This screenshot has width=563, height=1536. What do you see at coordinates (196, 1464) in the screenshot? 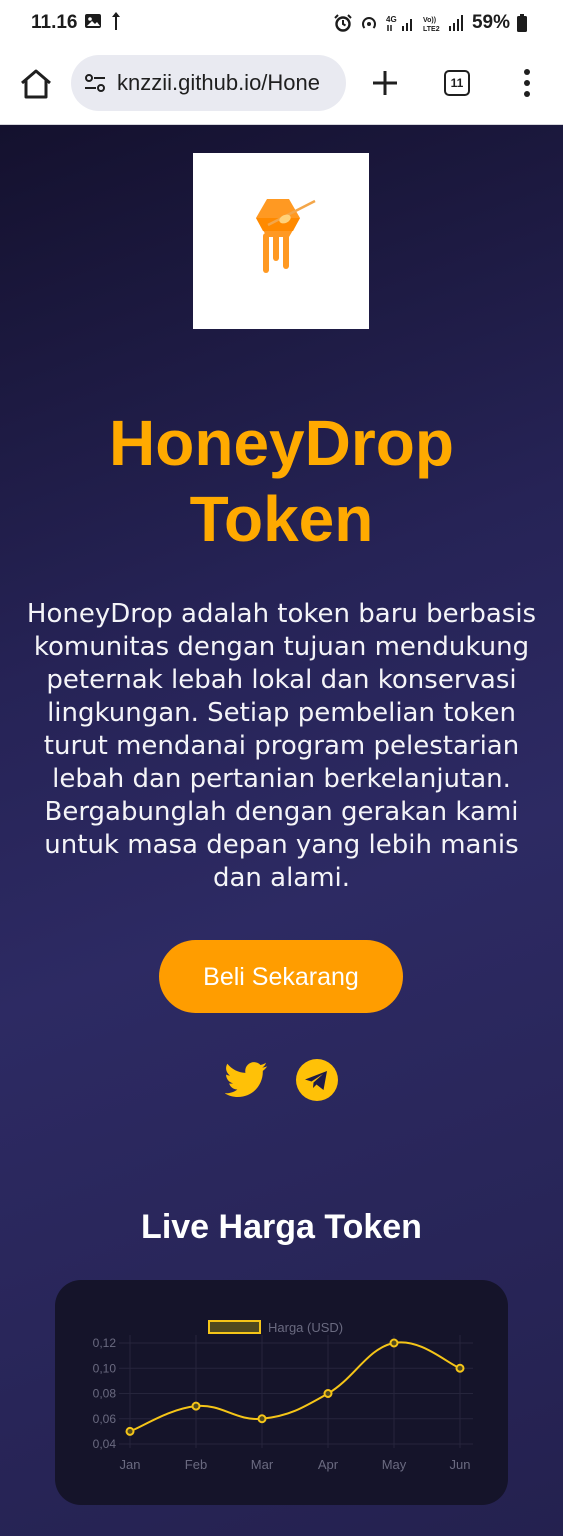
I see `x-tick-label: Feb` at bounding box center [196, 1464].